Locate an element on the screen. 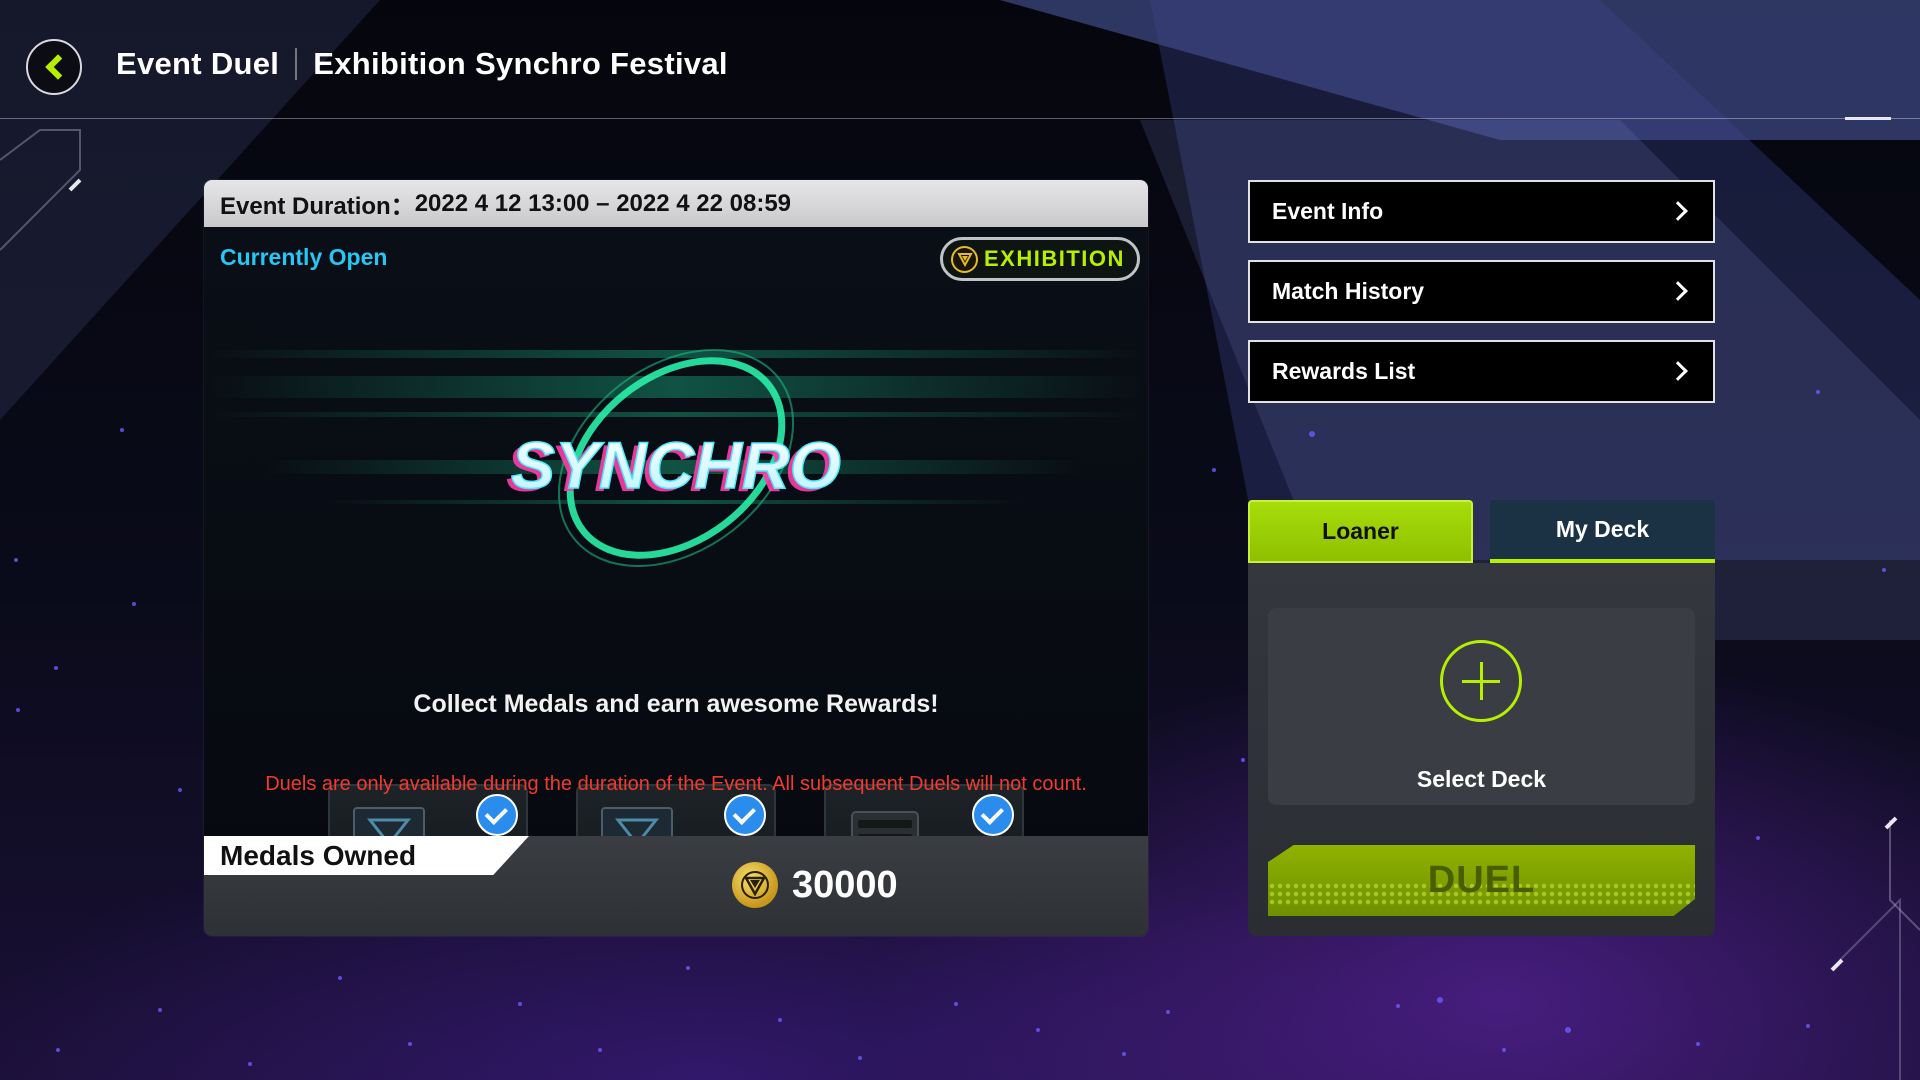 The image size is (1920, 1080). duel-button-label: DUEL is located at coordinates (1481, 880).